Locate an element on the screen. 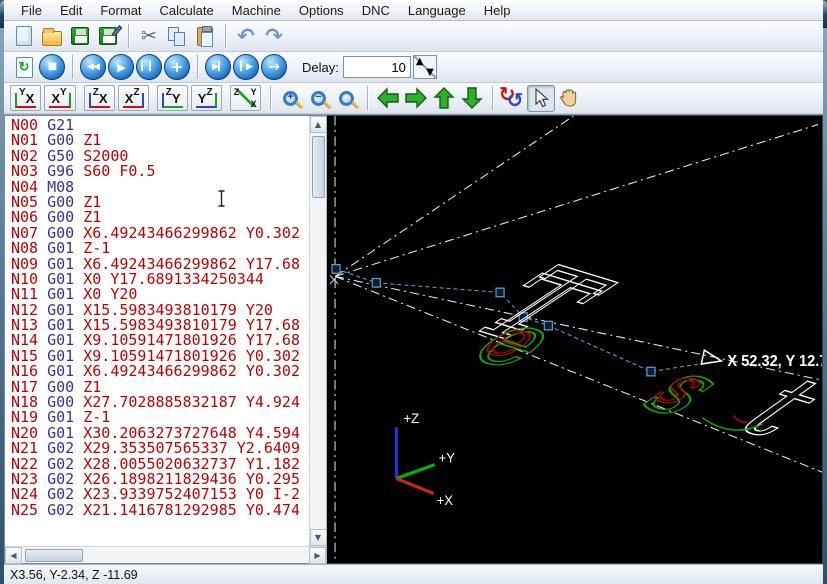  pan-down-button is located at coordinates (472, 98).